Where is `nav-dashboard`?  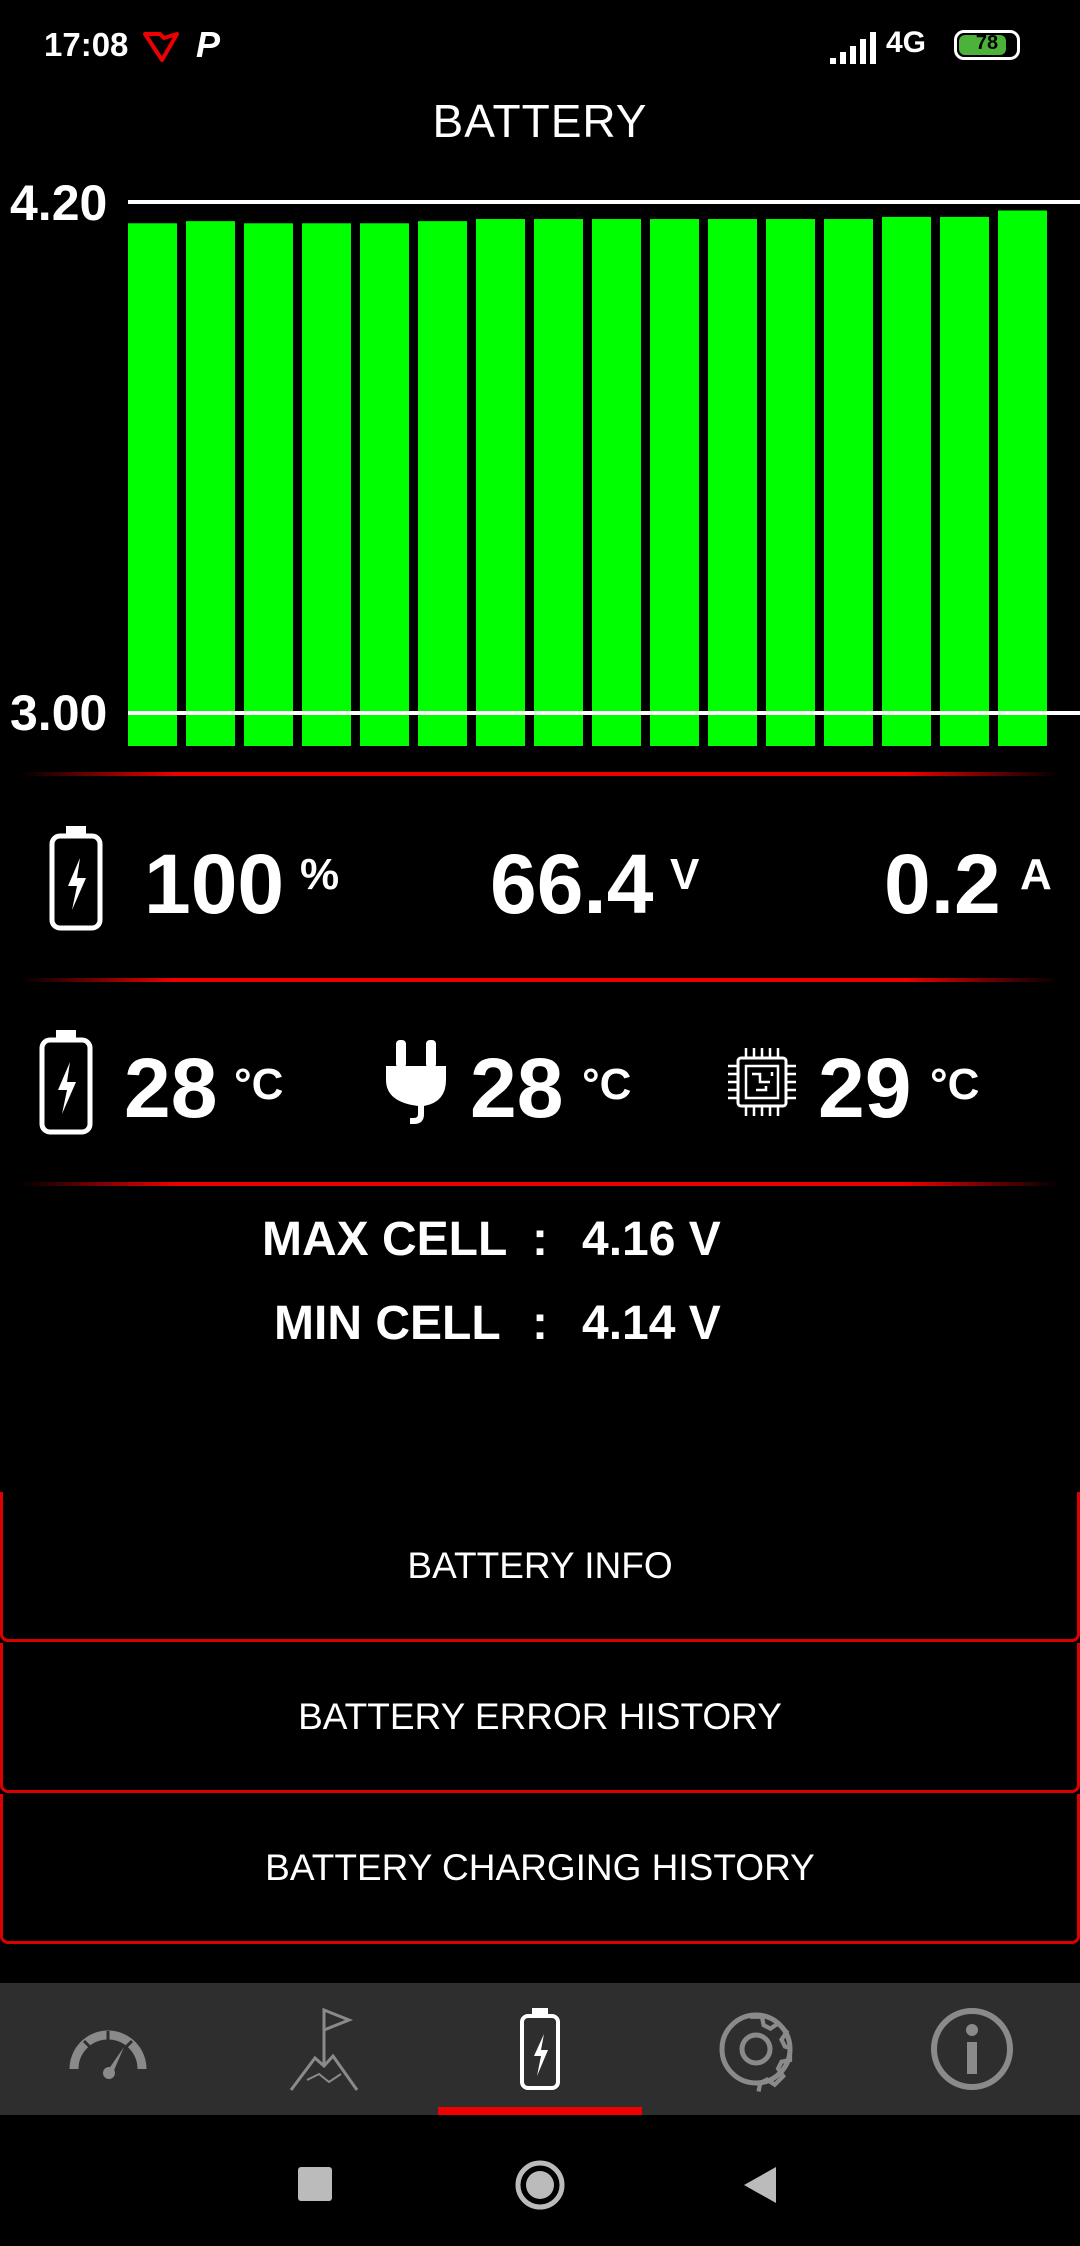
nav-dashboard is located at coordinates (108, 2049).